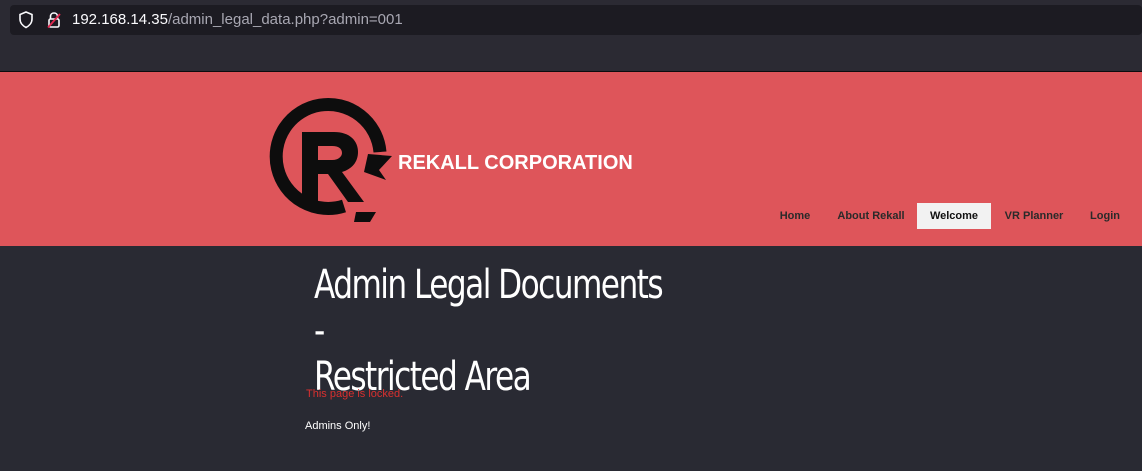  What do you see at coordinates (54, 20) in the screenshot?
I see `insecure-lock-icon` at bounding box center [54, 20].